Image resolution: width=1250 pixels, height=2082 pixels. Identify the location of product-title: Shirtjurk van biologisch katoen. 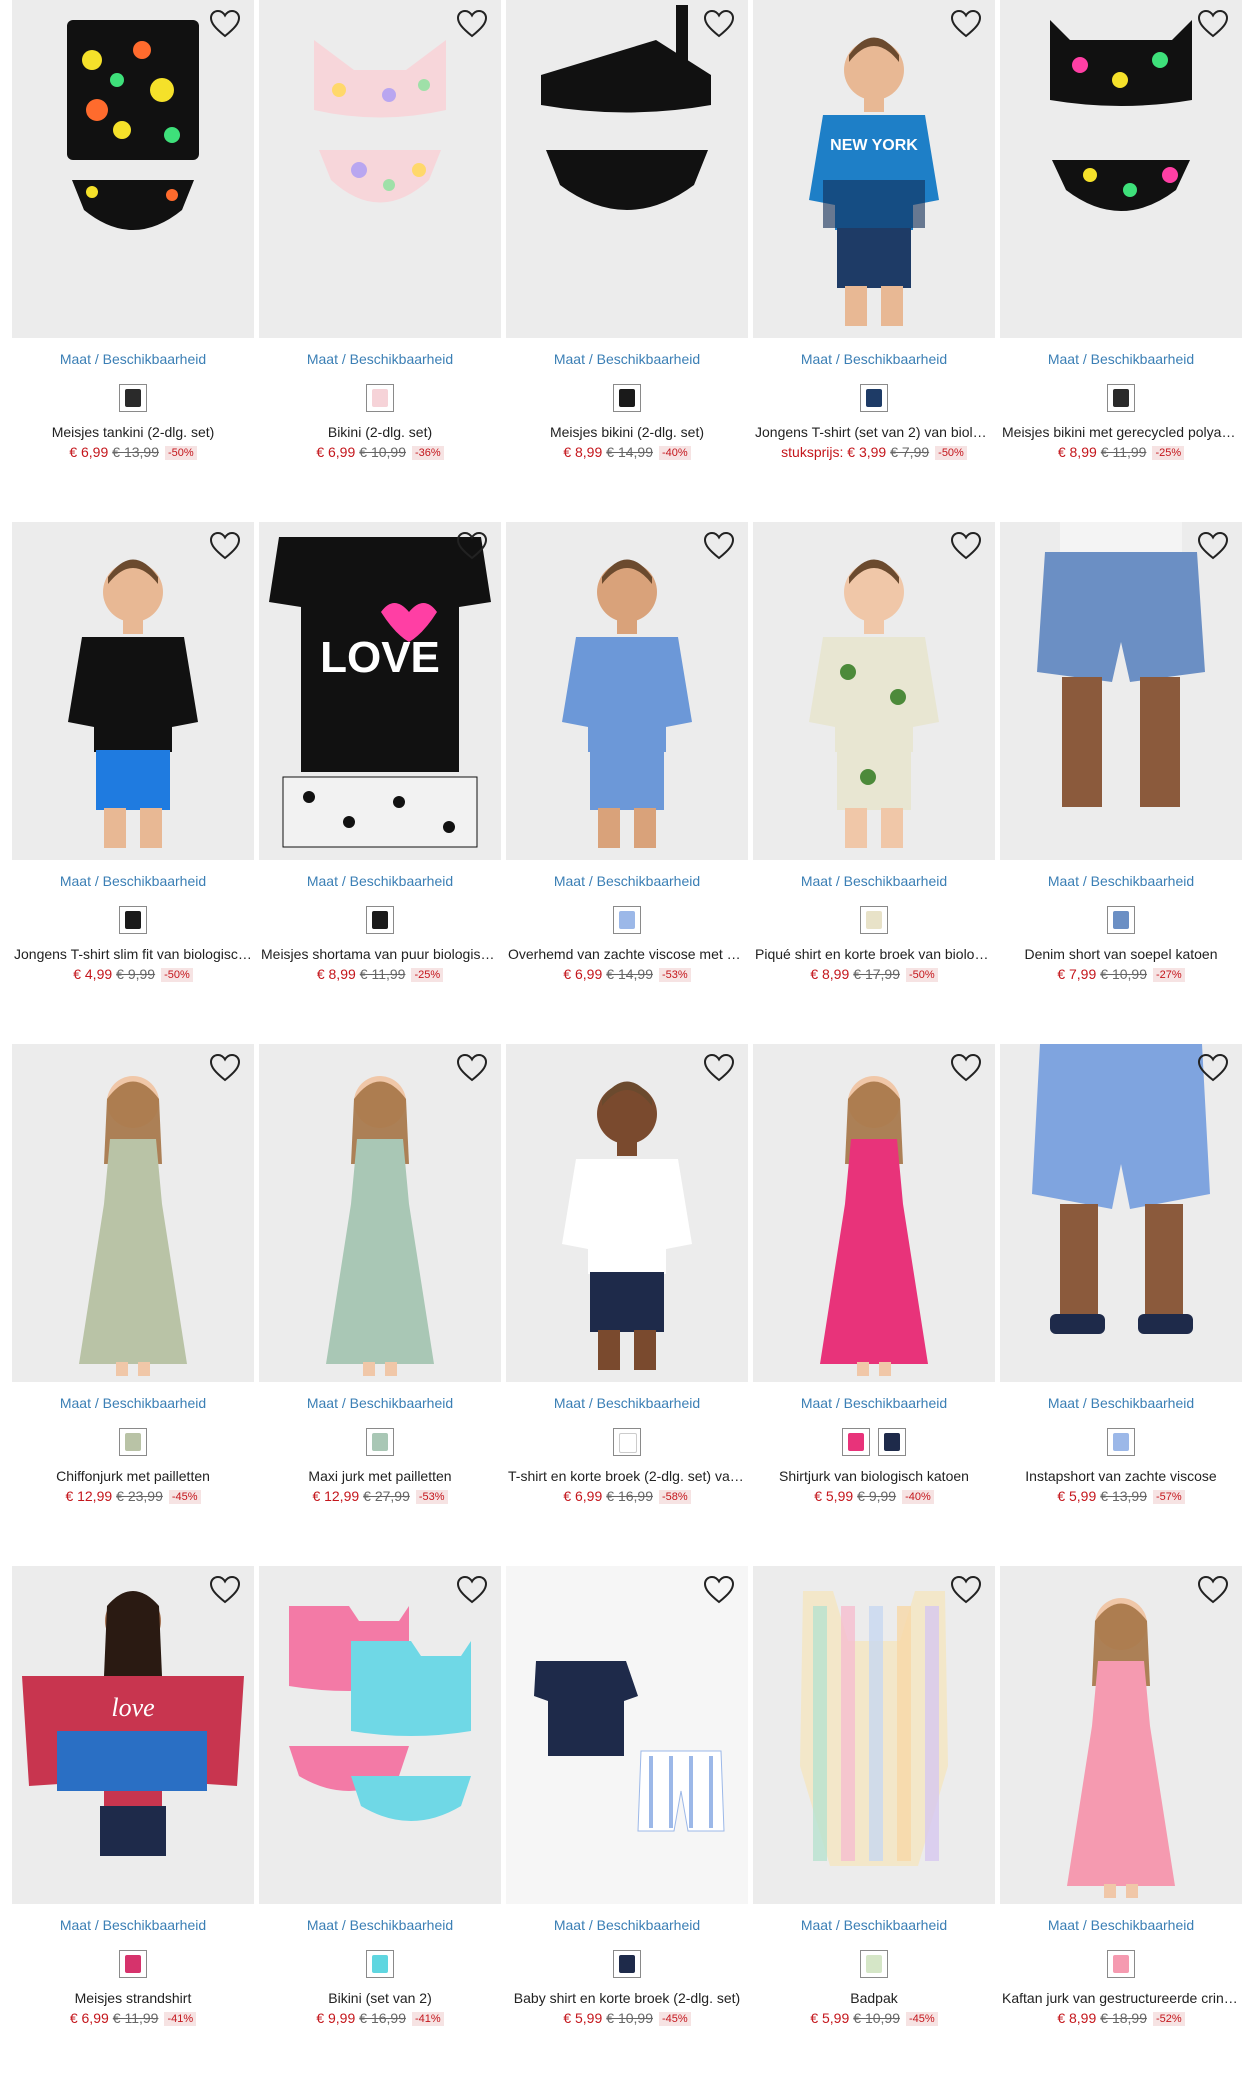
(874, 1476).